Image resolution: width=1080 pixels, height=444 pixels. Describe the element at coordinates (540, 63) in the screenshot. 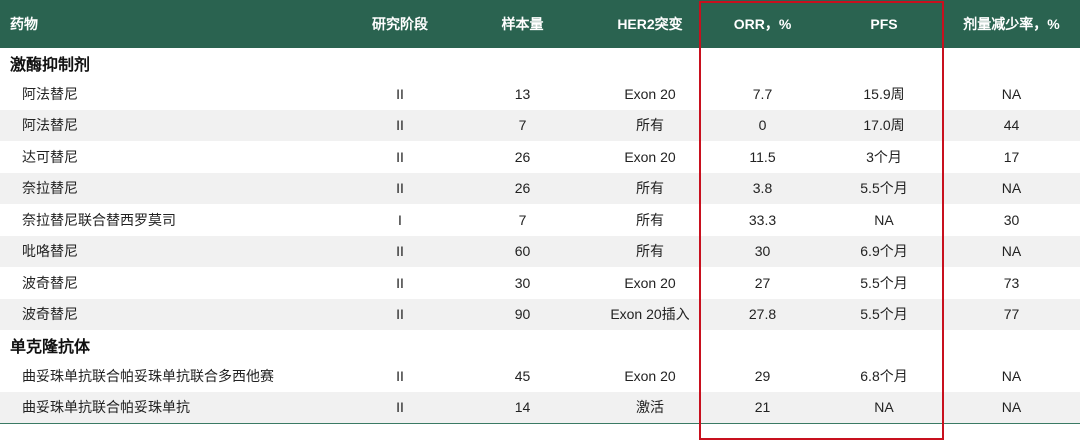

I see `section-header-row: 激酶抑制剂` at that location.